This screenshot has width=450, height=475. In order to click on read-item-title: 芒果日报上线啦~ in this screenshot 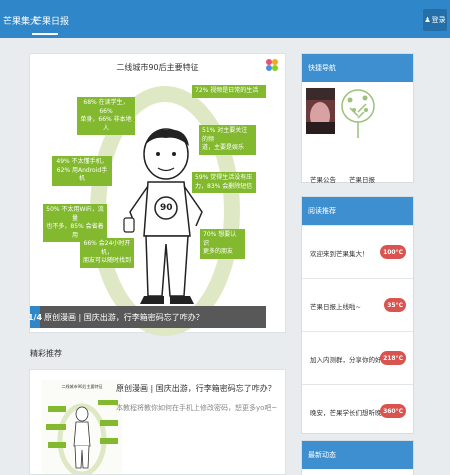, I will do `click(335, 306)`.